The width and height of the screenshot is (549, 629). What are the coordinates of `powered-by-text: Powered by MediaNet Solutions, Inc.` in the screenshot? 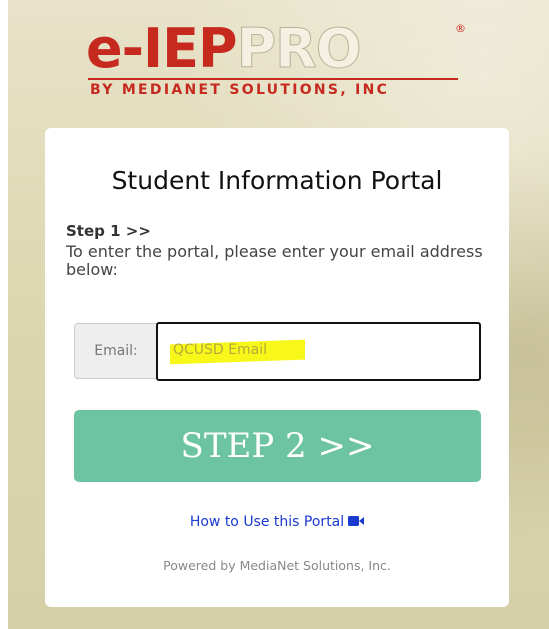 It's located at (277, 565).